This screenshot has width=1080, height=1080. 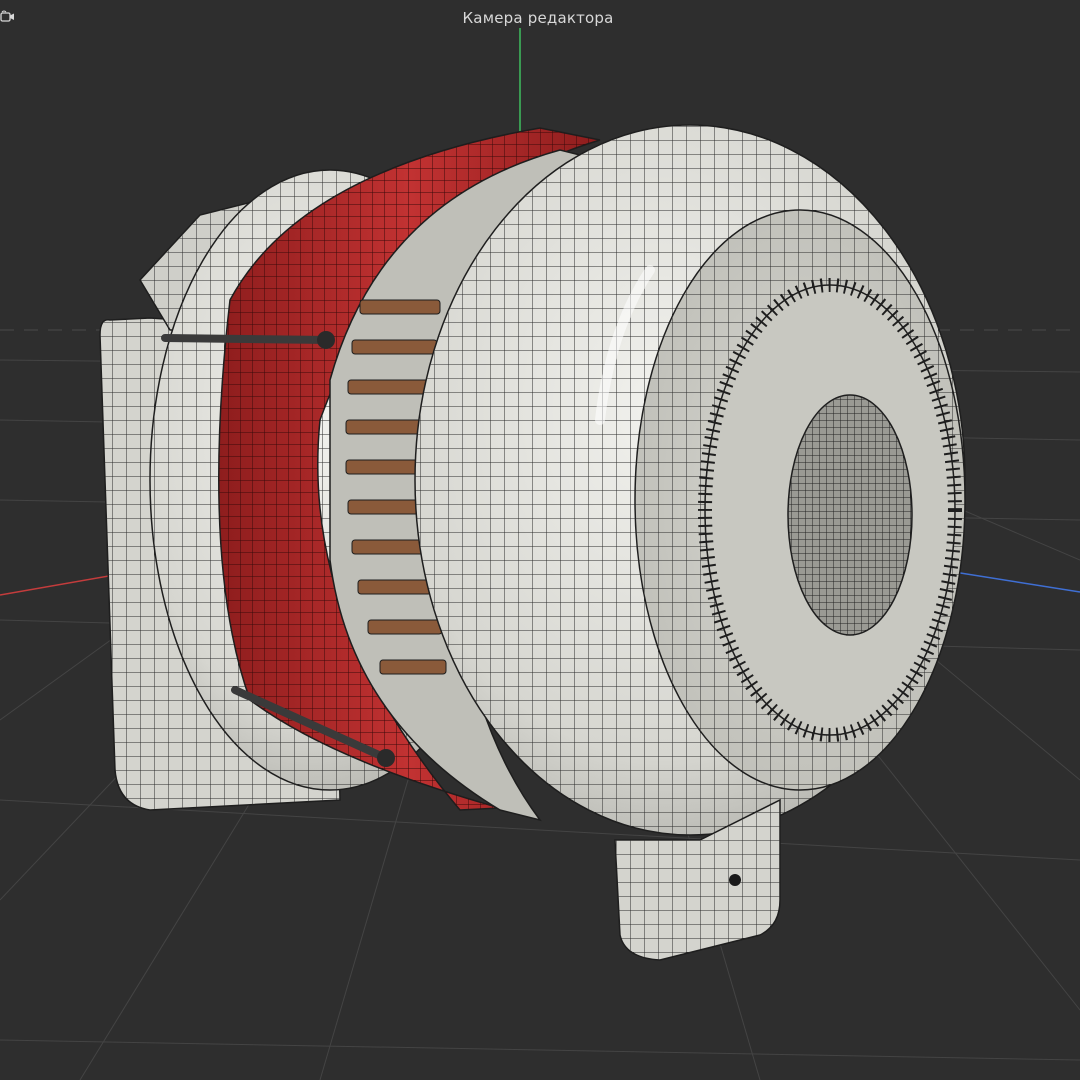 I want to click on camera-label-text: Камера редактора, so click(x=538, y=18).